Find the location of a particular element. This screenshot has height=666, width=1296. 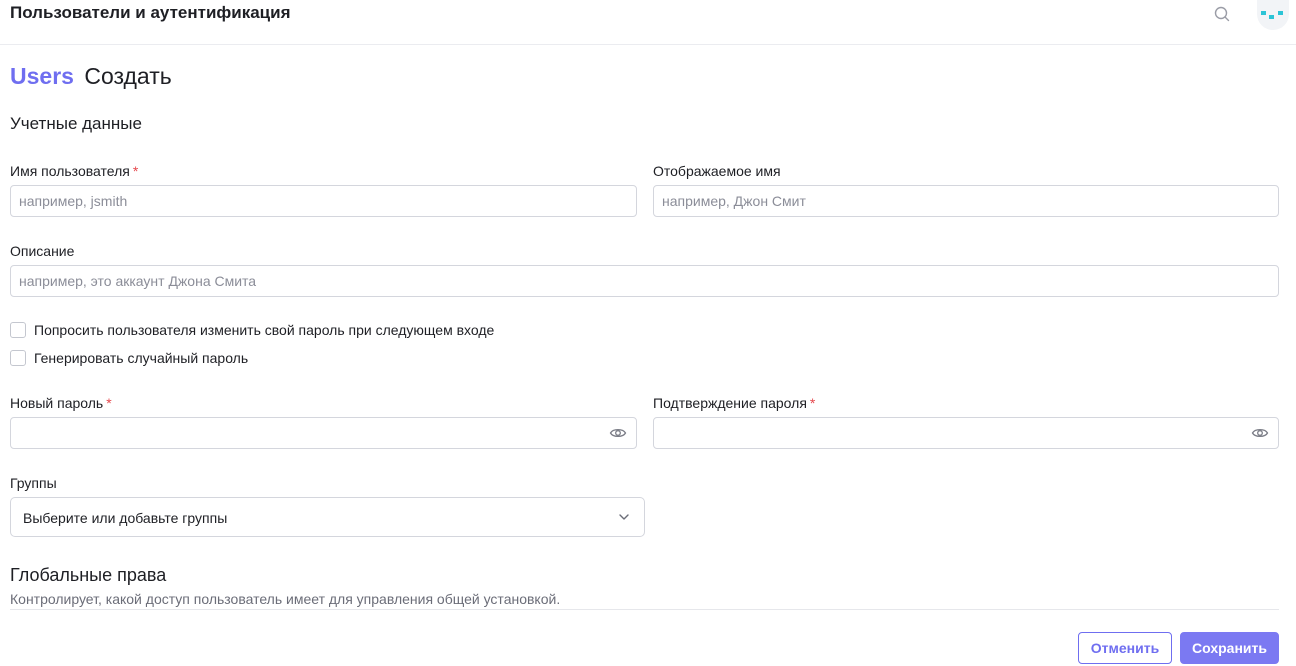

display-name-input is located at coordinates (966, 201).